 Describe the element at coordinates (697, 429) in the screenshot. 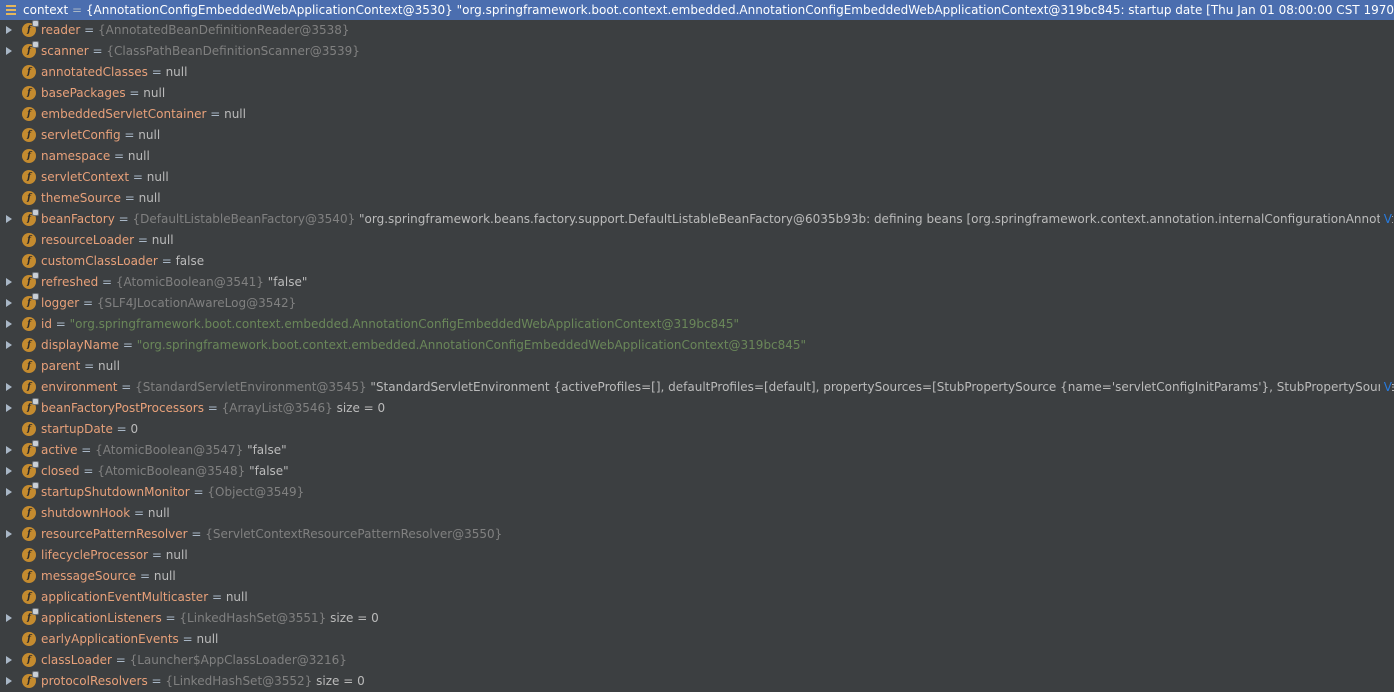

I see `tree-row: f startupDate = 0` at that location.